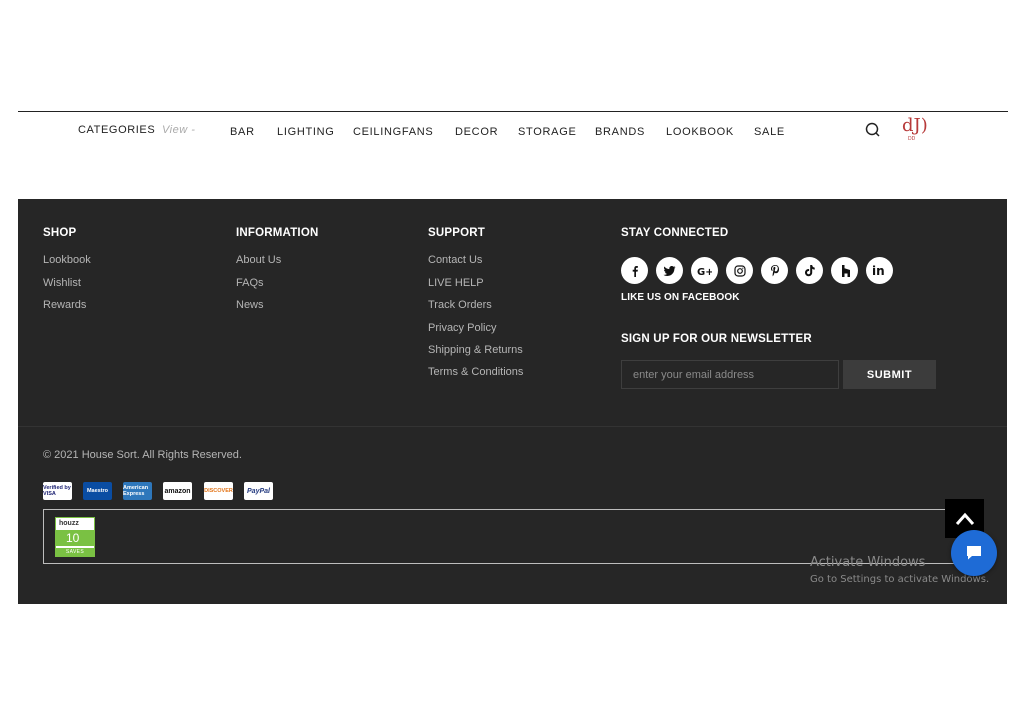 This screenshot has height=723, width=1024. I want to click on discover-badge: DISCOVER, so click(218, 491).